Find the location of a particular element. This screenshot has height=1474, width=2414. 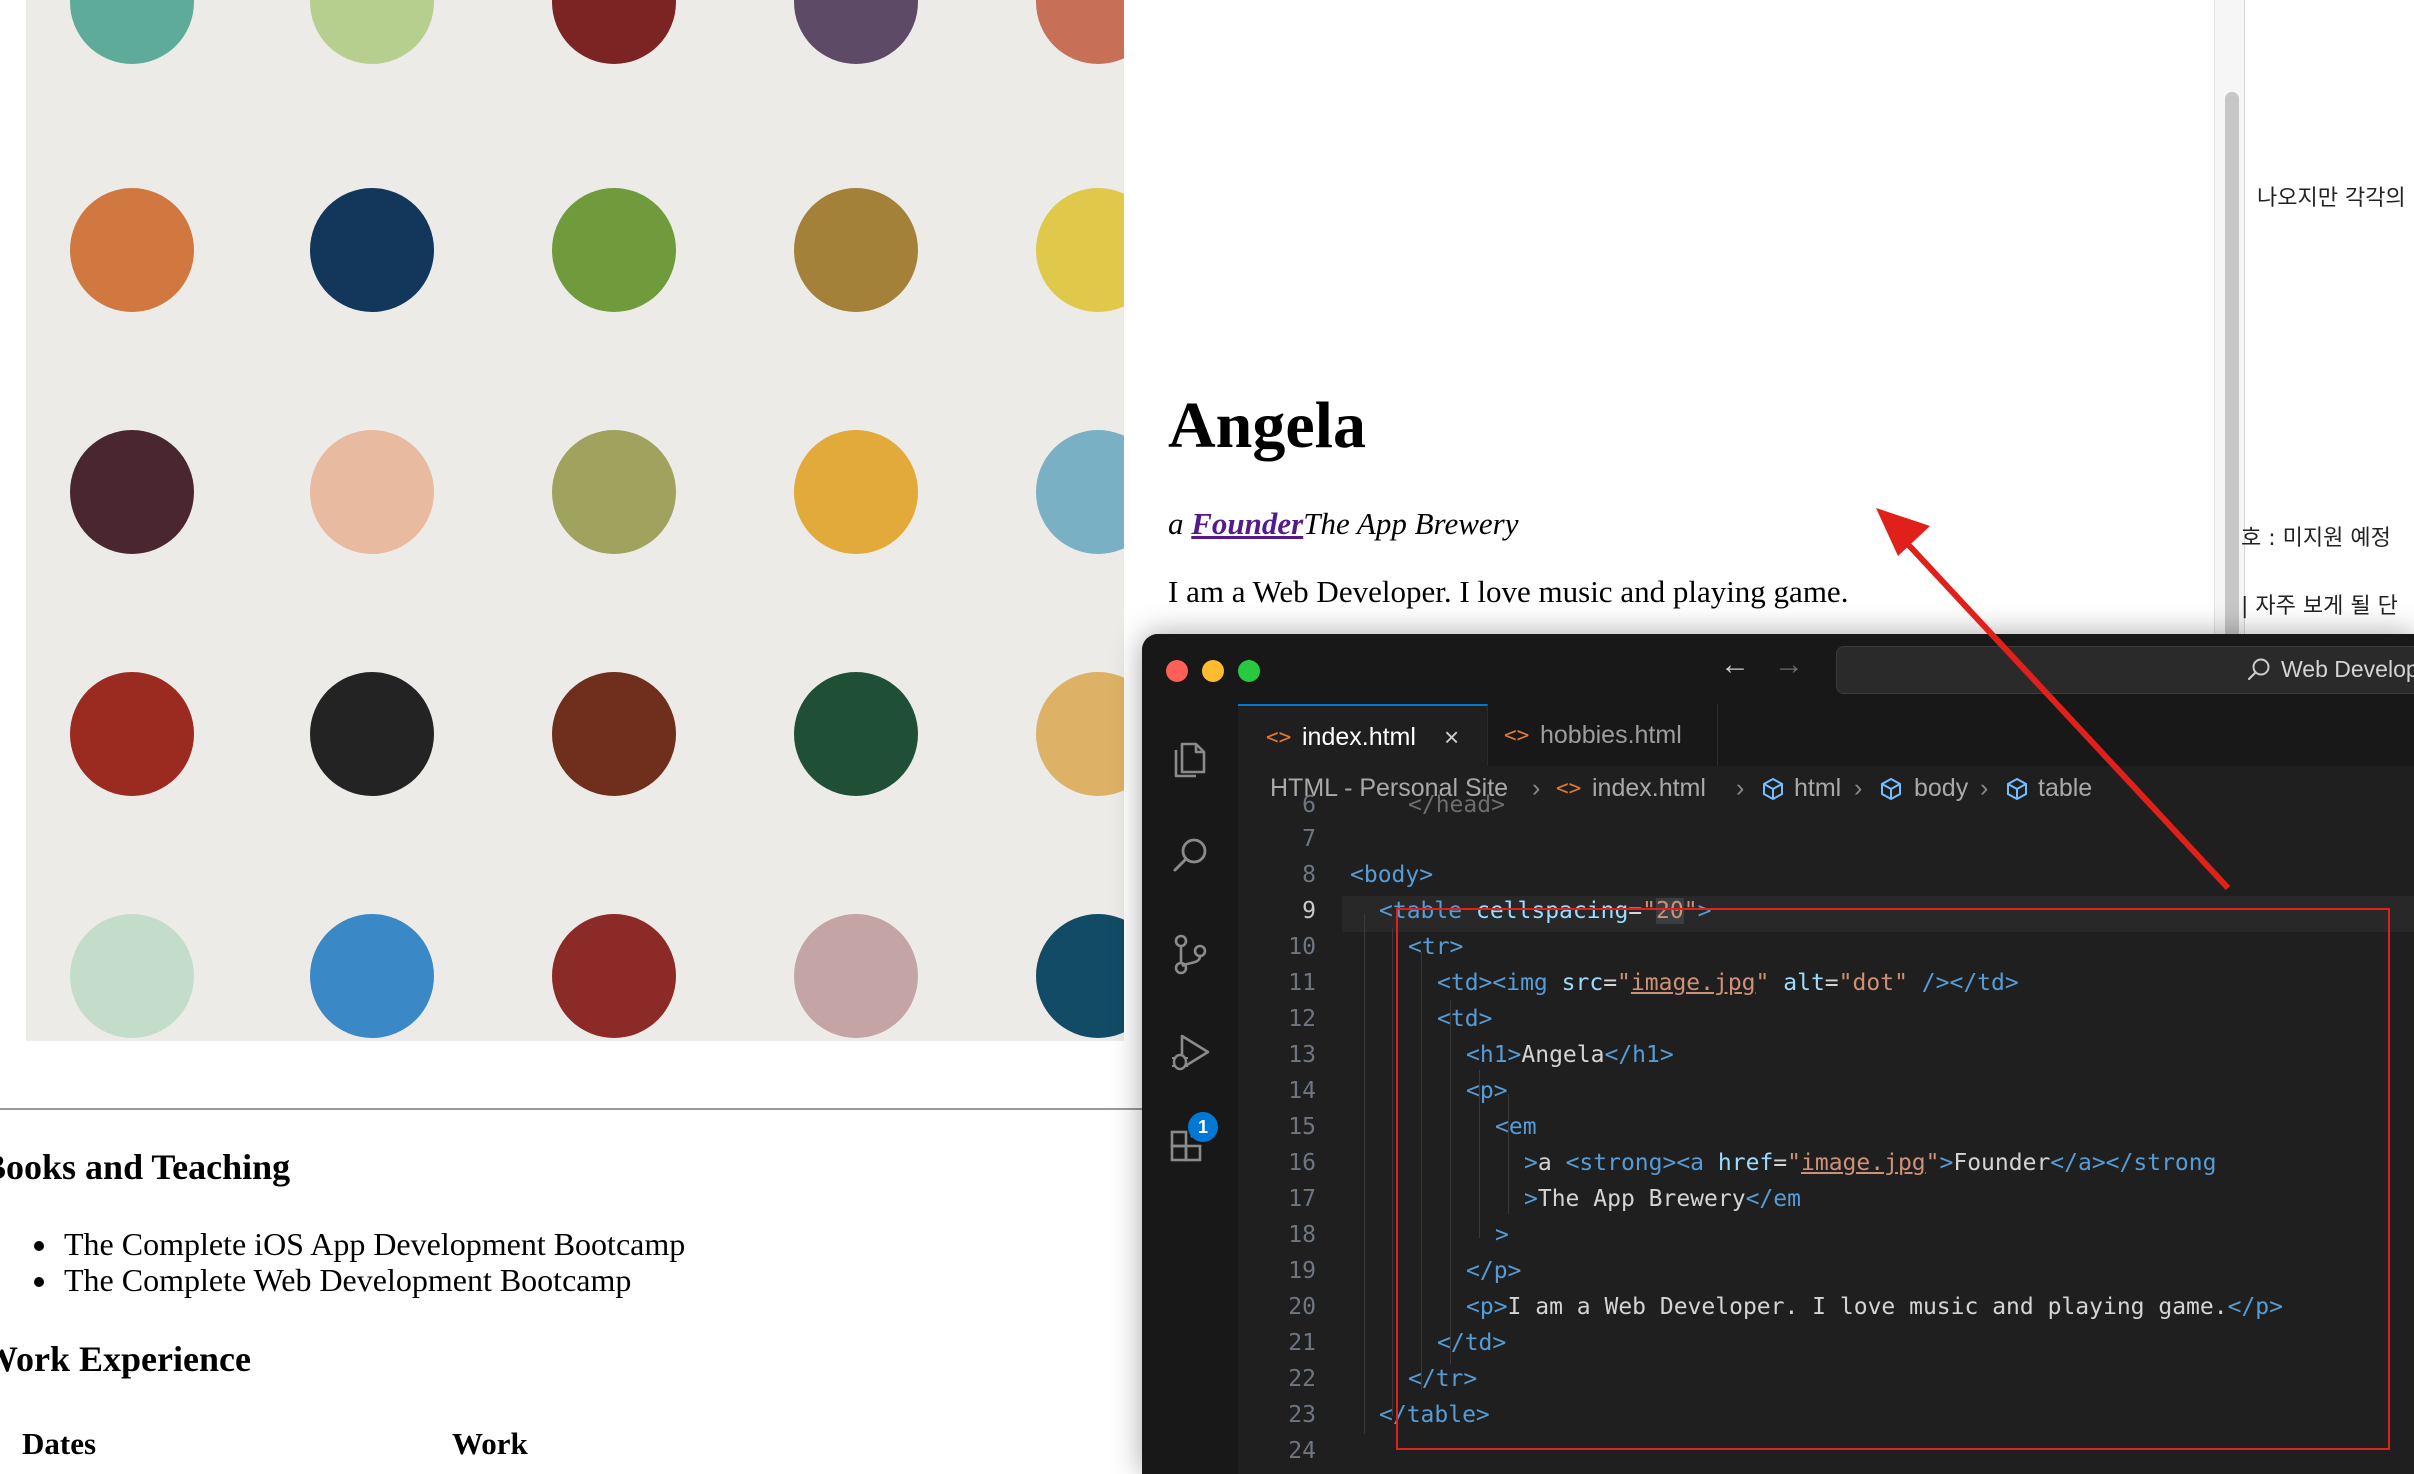

line-number: 9 is located at coordinates (1309, 911).